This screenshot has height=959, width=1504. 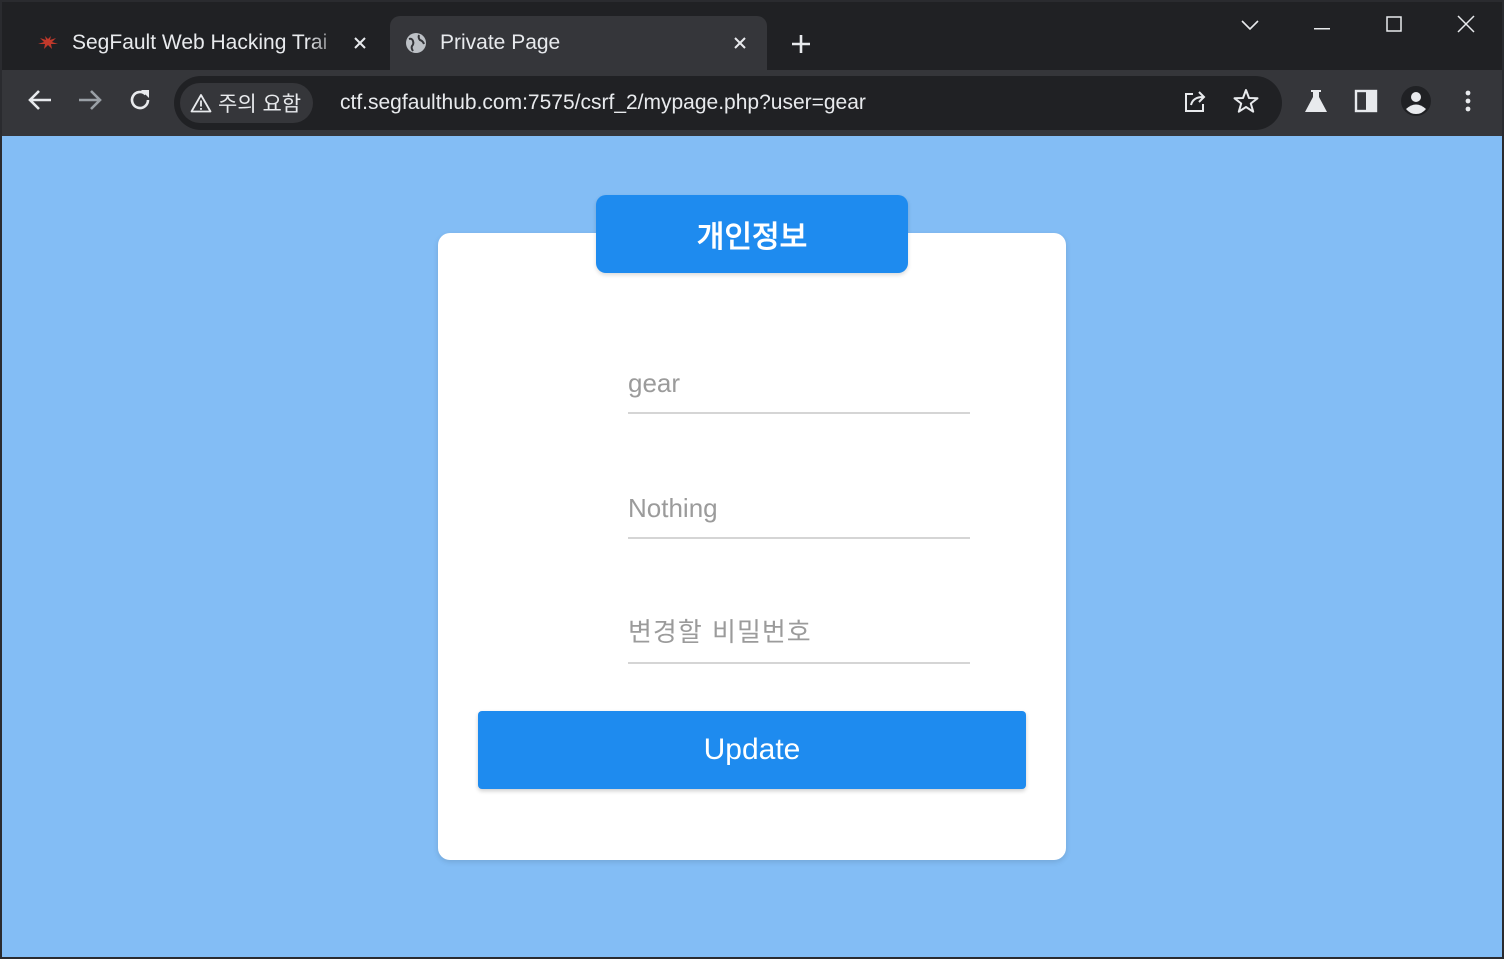 I want to click on share-icon, so click(x=1196, y=103).